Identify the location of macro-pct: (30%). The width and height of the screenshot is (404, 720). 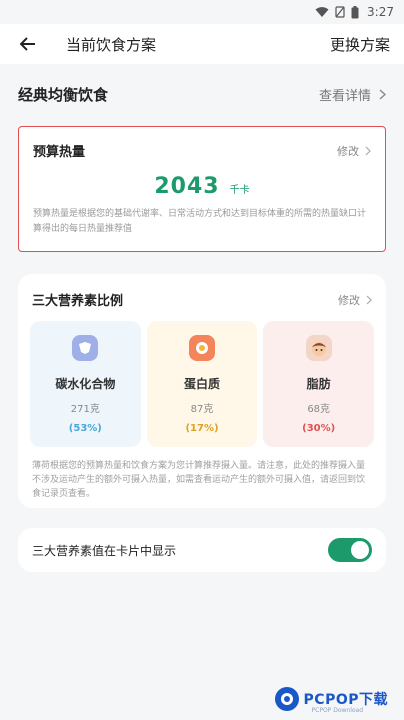
(319, 428).